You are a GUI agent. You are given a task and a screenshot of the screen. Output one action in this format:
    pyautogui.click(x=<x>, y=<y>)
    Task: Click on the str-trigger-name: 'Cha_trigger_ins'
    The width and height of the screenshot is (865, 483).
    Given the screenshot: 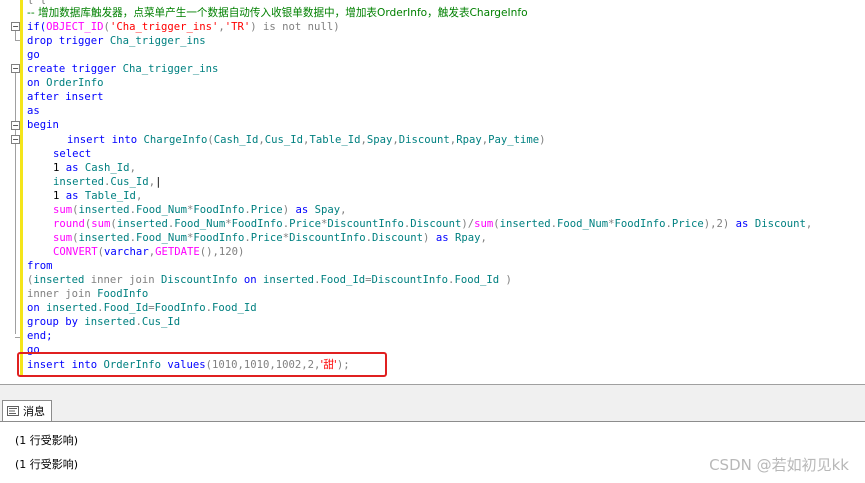 What is the action you would take?
    pyautogui.click(x=164, y=27)
    